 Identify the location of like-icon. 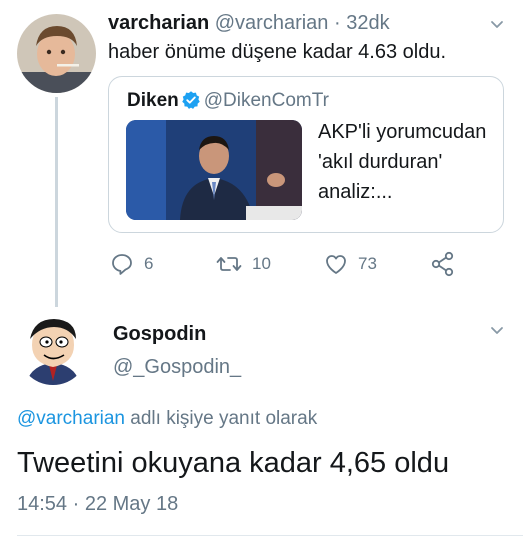
(336, 264).